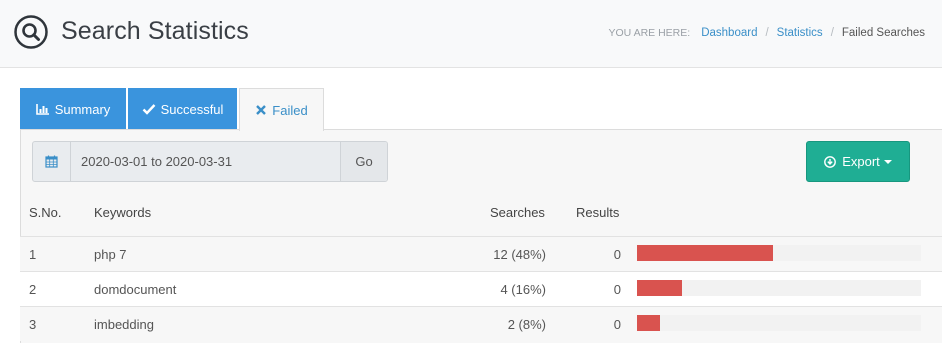 This screenshot has height=343, width=942. Describe the element at coordinates (887, 162) in the screenshot. I see `chevron-down-icon` at that location.